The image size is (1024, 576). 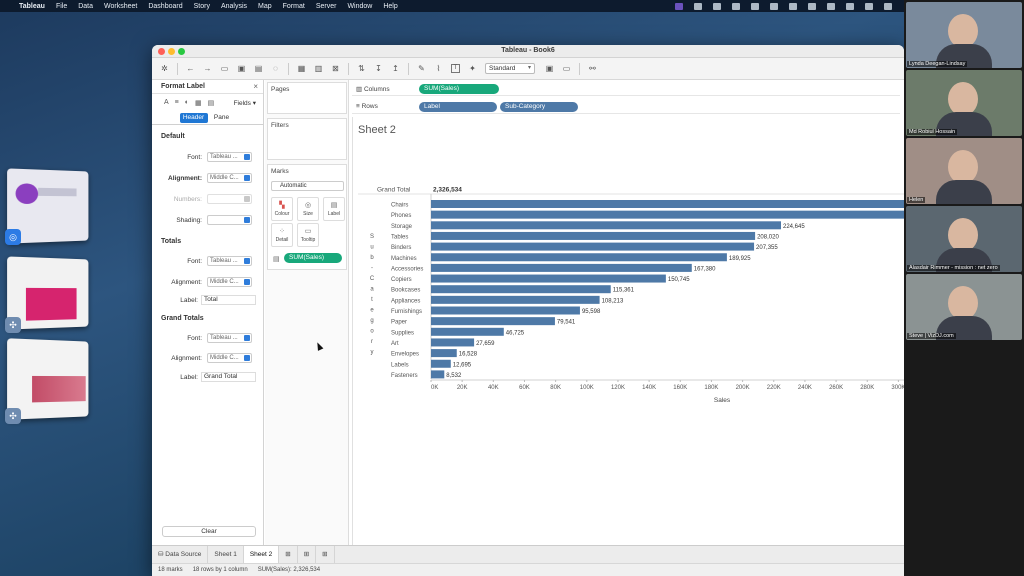 What do you see at coordinates (190, 68) in the screenshot?
I see `undo-icon: ←` at bounding box center [190, 68].